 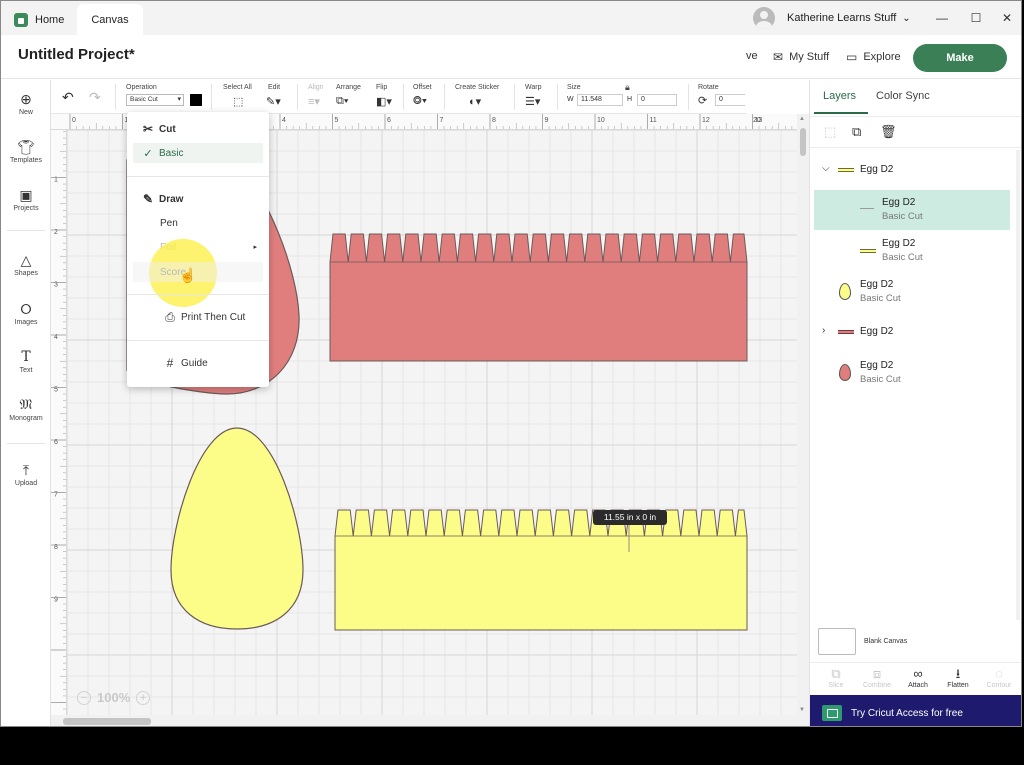 I want to click on group-icon: ⬚, so click(x=830, y=132).